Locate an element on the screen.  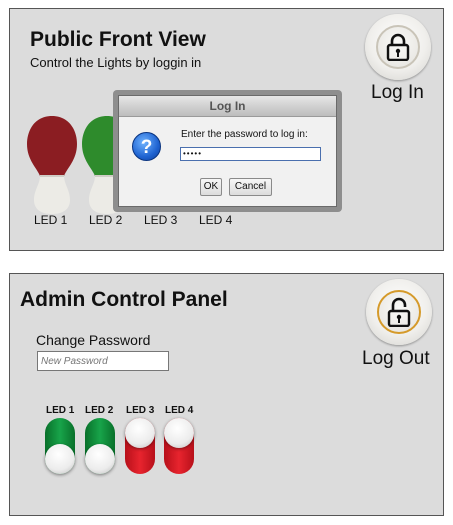
led-label: LED 1 is located at coordinates (51, 220).